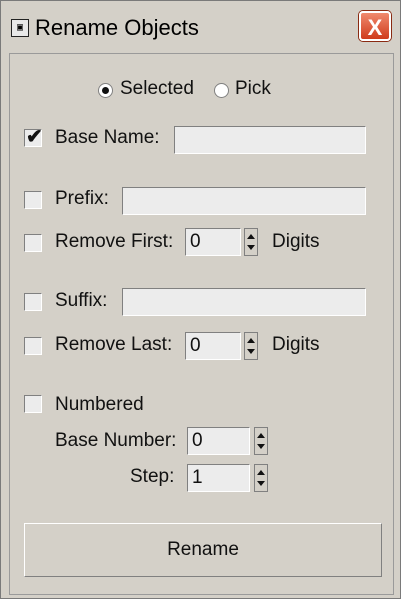  Describe the element at coordinates (105, 90) in the screenshot. I see `selected-radio` at that location.